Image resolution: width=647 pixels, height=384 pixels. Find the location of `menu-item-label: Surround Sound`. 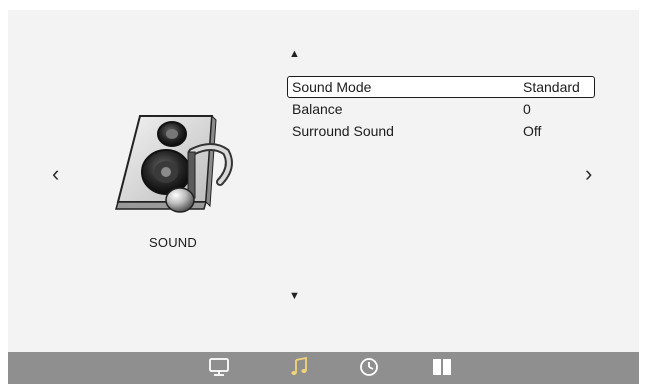

menu-item-label: Surround Sound is located at coordinates (343, 131).